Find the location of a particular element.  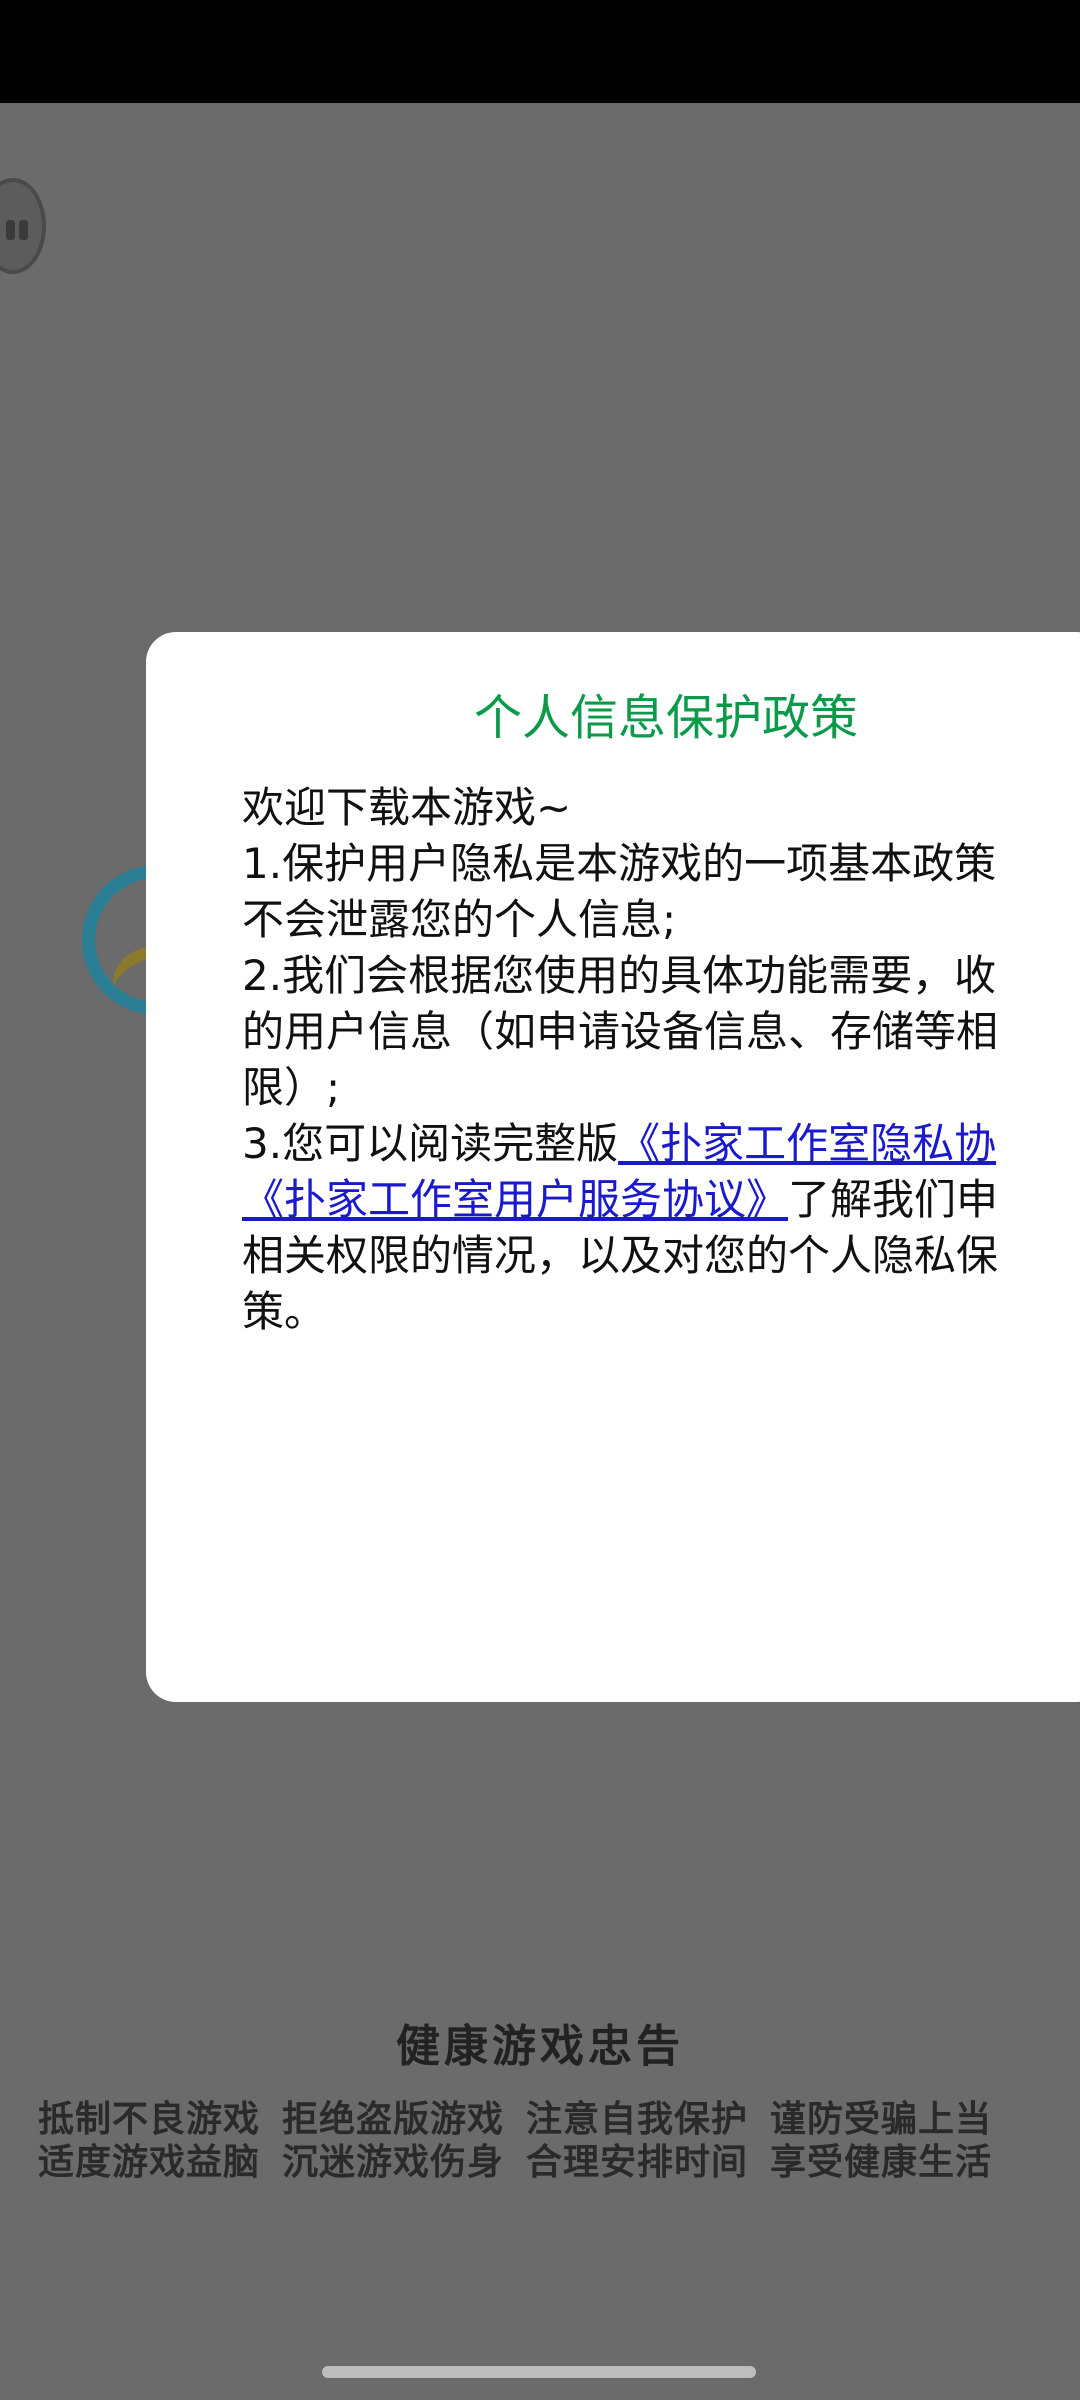

policy-point-1: 1.保护用户隐私是本游戏的一项基本政策 is located at coordinates (619, 863).